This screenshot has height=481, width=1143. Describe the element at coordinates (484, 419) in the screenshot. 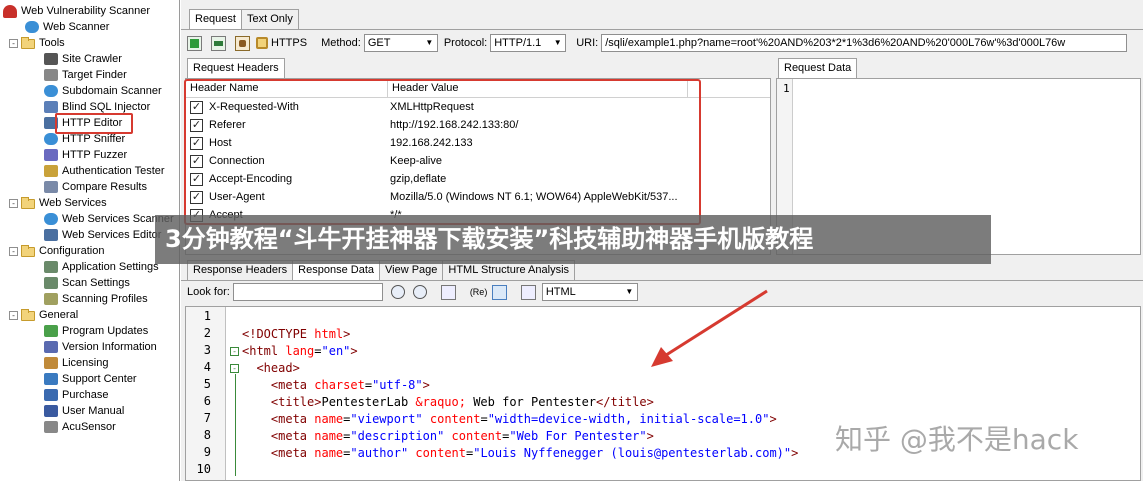

I see `code-token: =` at that location.